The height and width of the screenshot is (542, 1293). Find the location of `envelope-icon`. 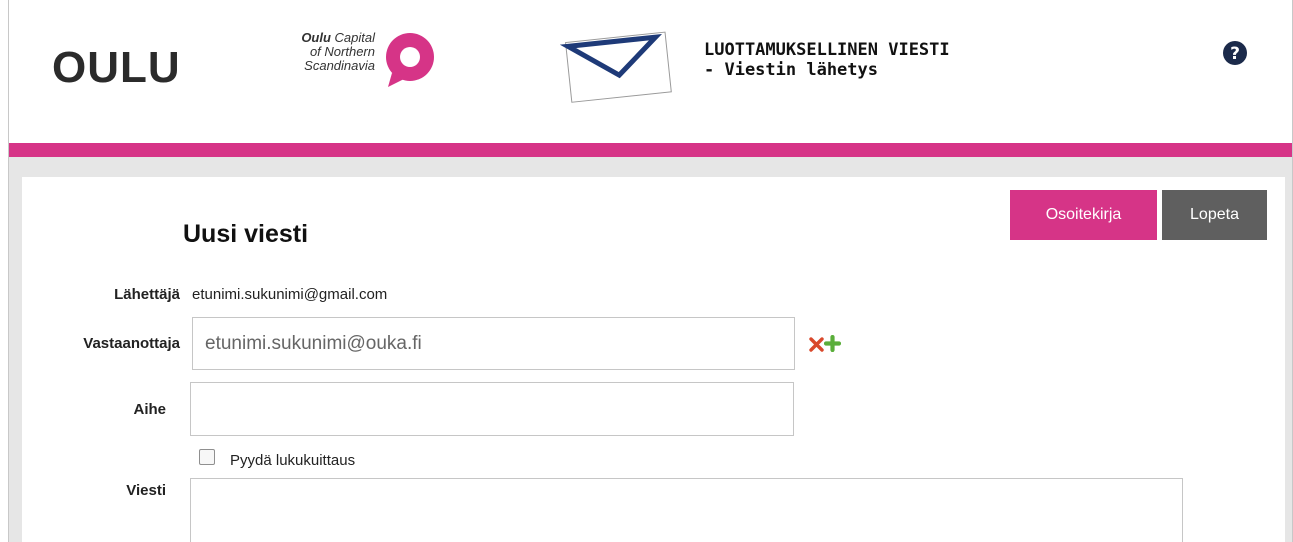

envelope-icon is located at coordinates (616, 67).